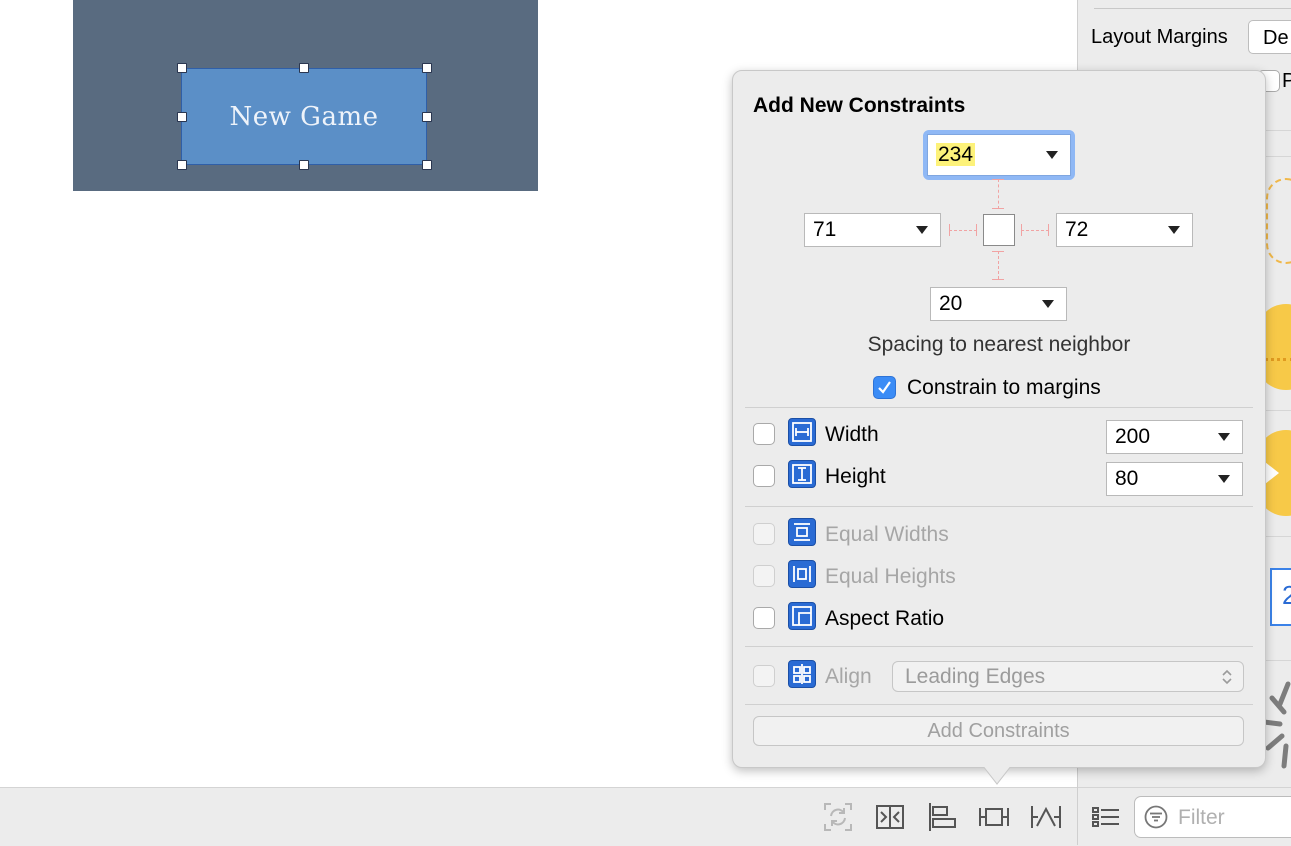  Describe the element at coordinates (764, 534) in the screenshot. I see `equal-widths-checkbox` at that location.